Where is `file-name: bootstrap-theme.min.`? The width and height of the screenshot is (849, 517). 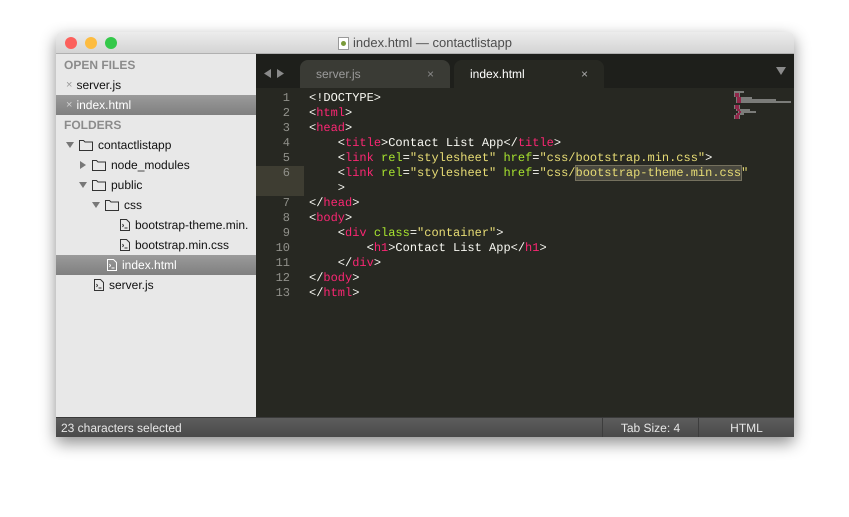 file-name: bootstrap-theme.min. is located at coordinates (191, 225).